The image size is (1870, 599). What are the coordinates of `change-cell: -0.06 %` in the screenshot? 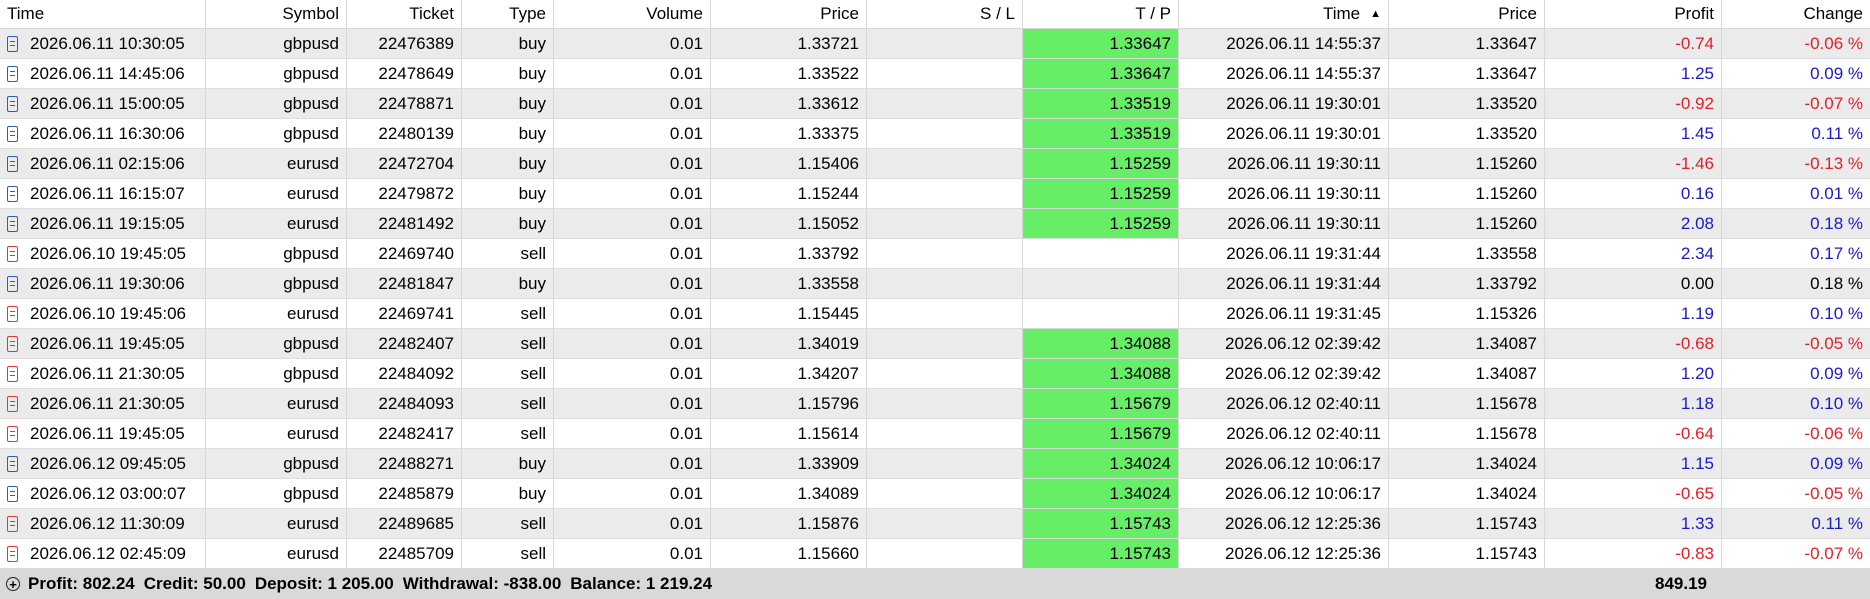 It's located at (1796, 433).